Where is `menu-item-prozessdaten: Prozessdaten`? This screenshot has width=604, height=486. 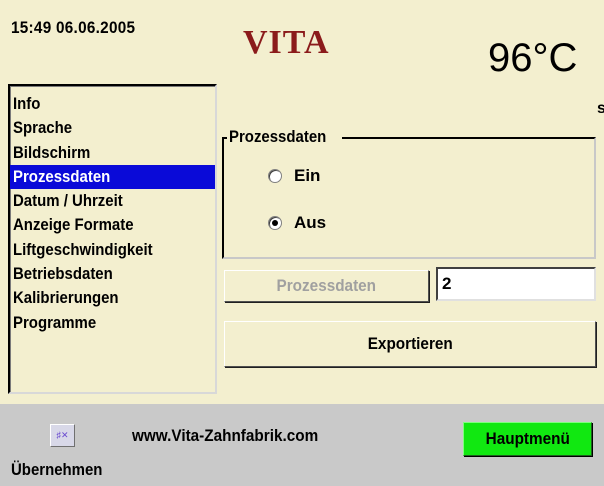 menu-item-prozessdaten: Prozessdaten is located at coordinates (112, 177).